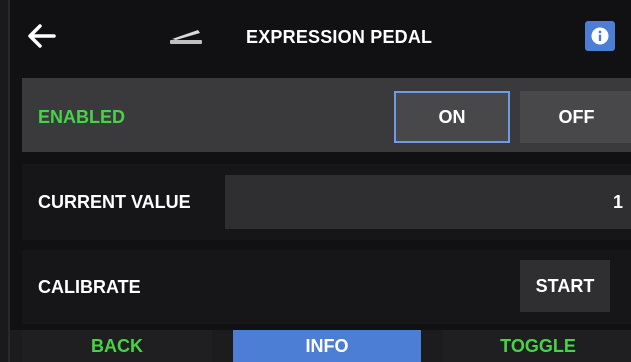 This screenshot has height=362, width=631. I want to click on start-button-label: START, so click(565, 285).